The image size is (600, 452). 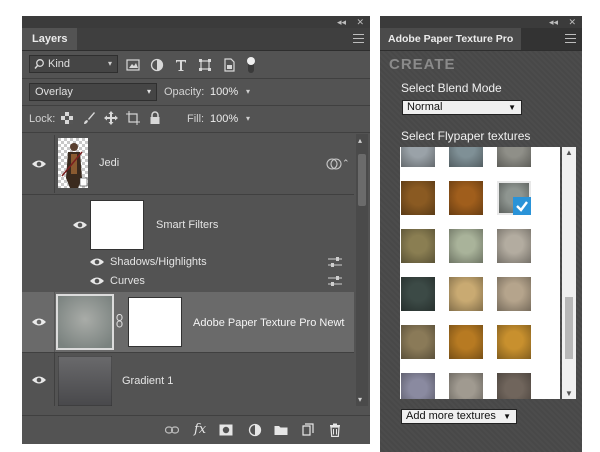 What do you see at coordinates (248, 118) in the screenshot?
I see `fill-slider-toggle: ▾` at bounding box center [248, 118].